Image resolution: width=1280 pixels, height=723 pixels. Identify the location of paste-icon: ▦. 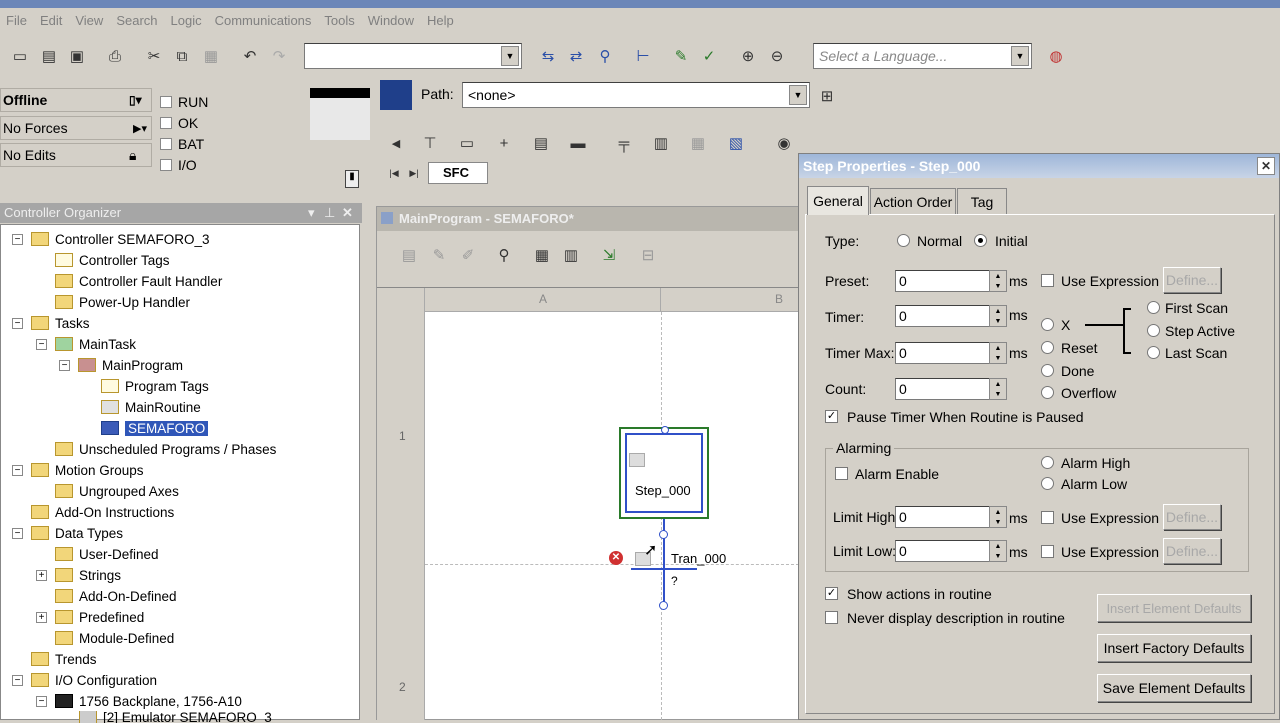
(211, 56).